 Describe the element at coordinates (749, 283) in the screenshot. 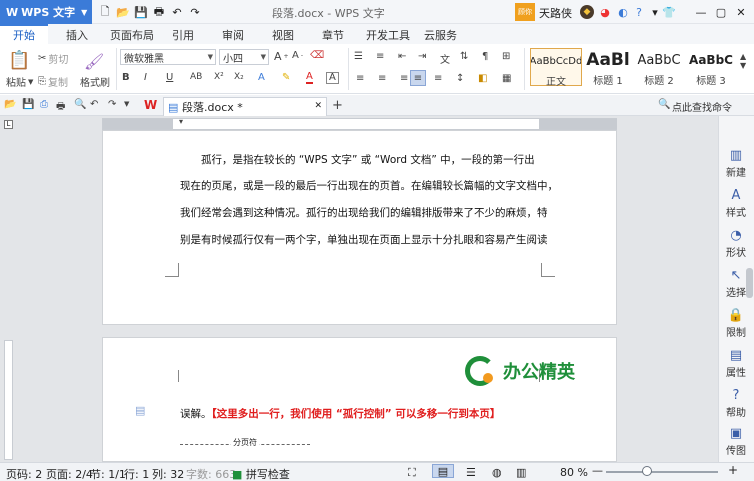

I see `vertical-scrollbar` at that location.